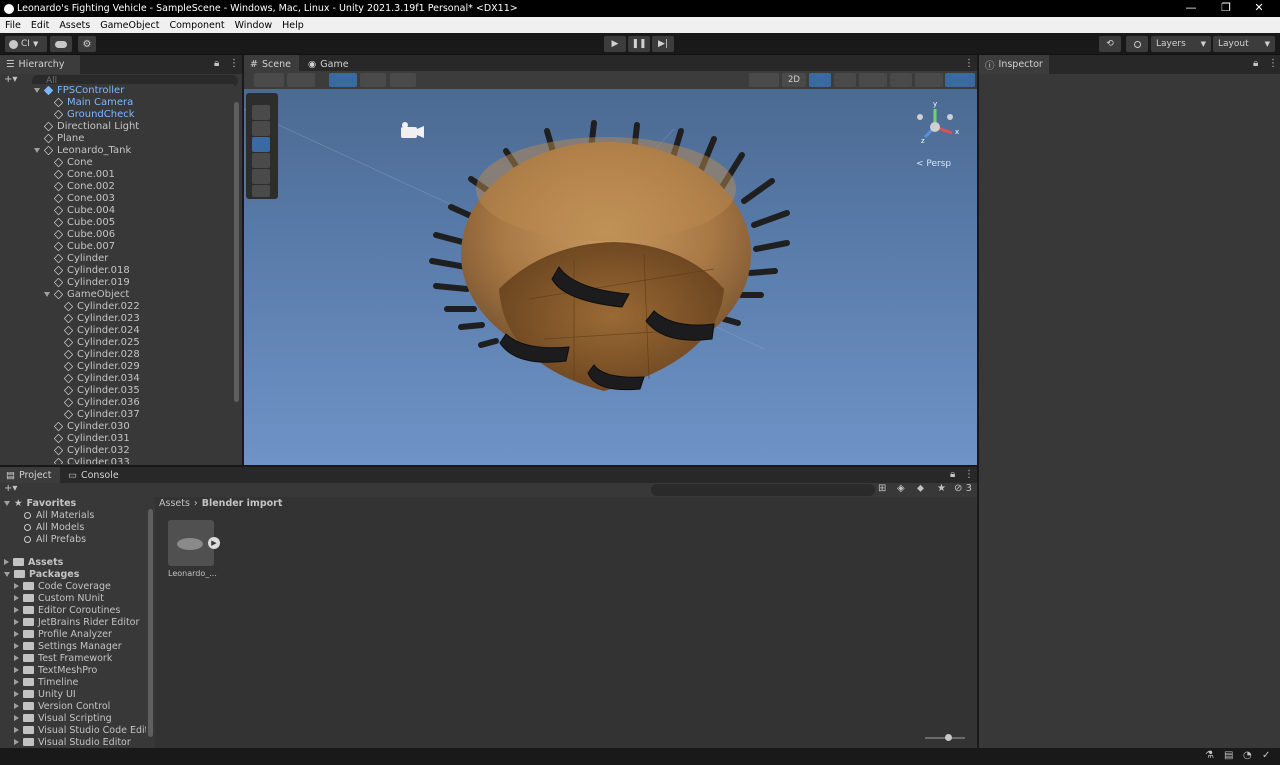  I want to click on tab-console: ▭ Console, so click(92, 475).